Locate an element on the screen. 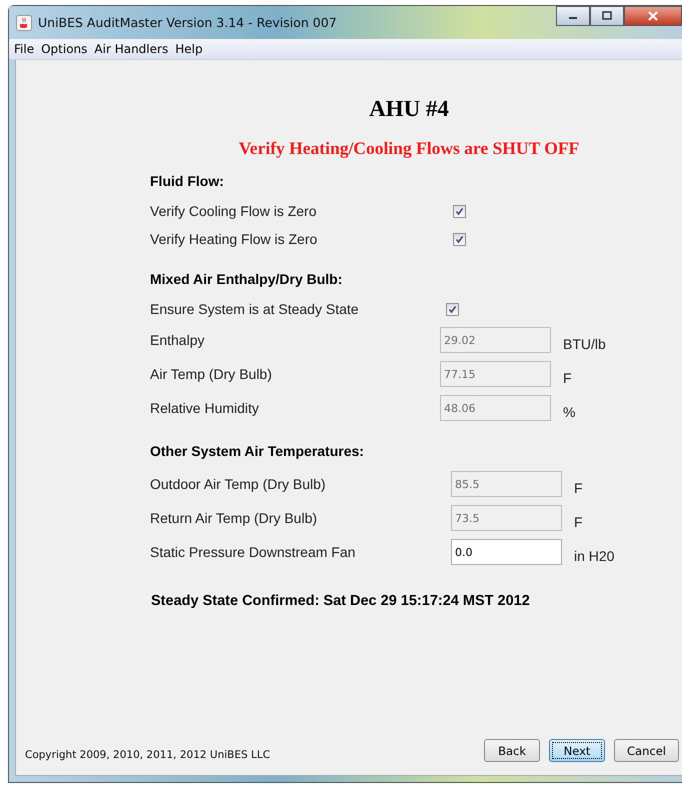 The image size is (682, 786). warning-text: Verify Heating/Cooling Flows are SHUT OFF is located at coordinates (409, 148).